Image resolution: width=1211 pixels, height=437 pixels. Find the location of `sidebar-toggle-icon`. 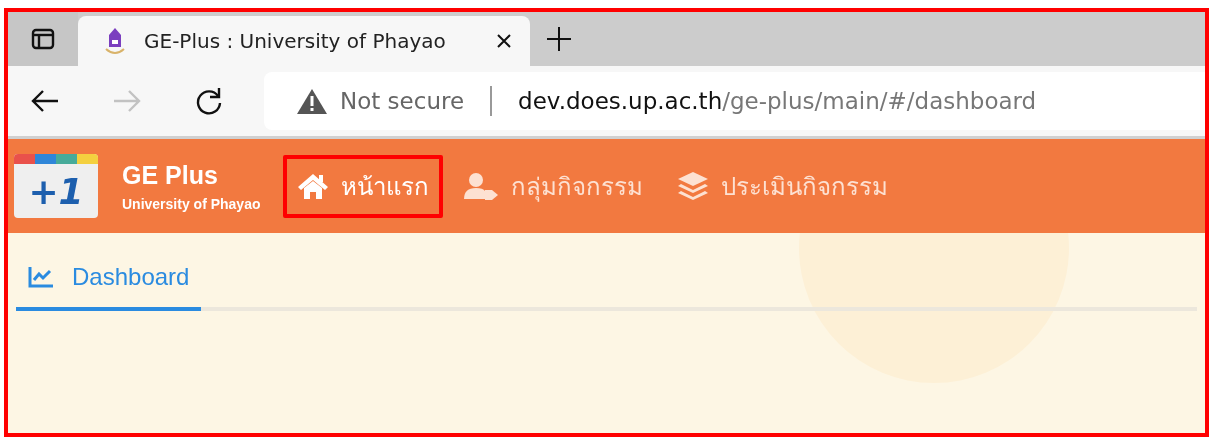

sidebar-toggle-icon is located at coordinates (43, 39).